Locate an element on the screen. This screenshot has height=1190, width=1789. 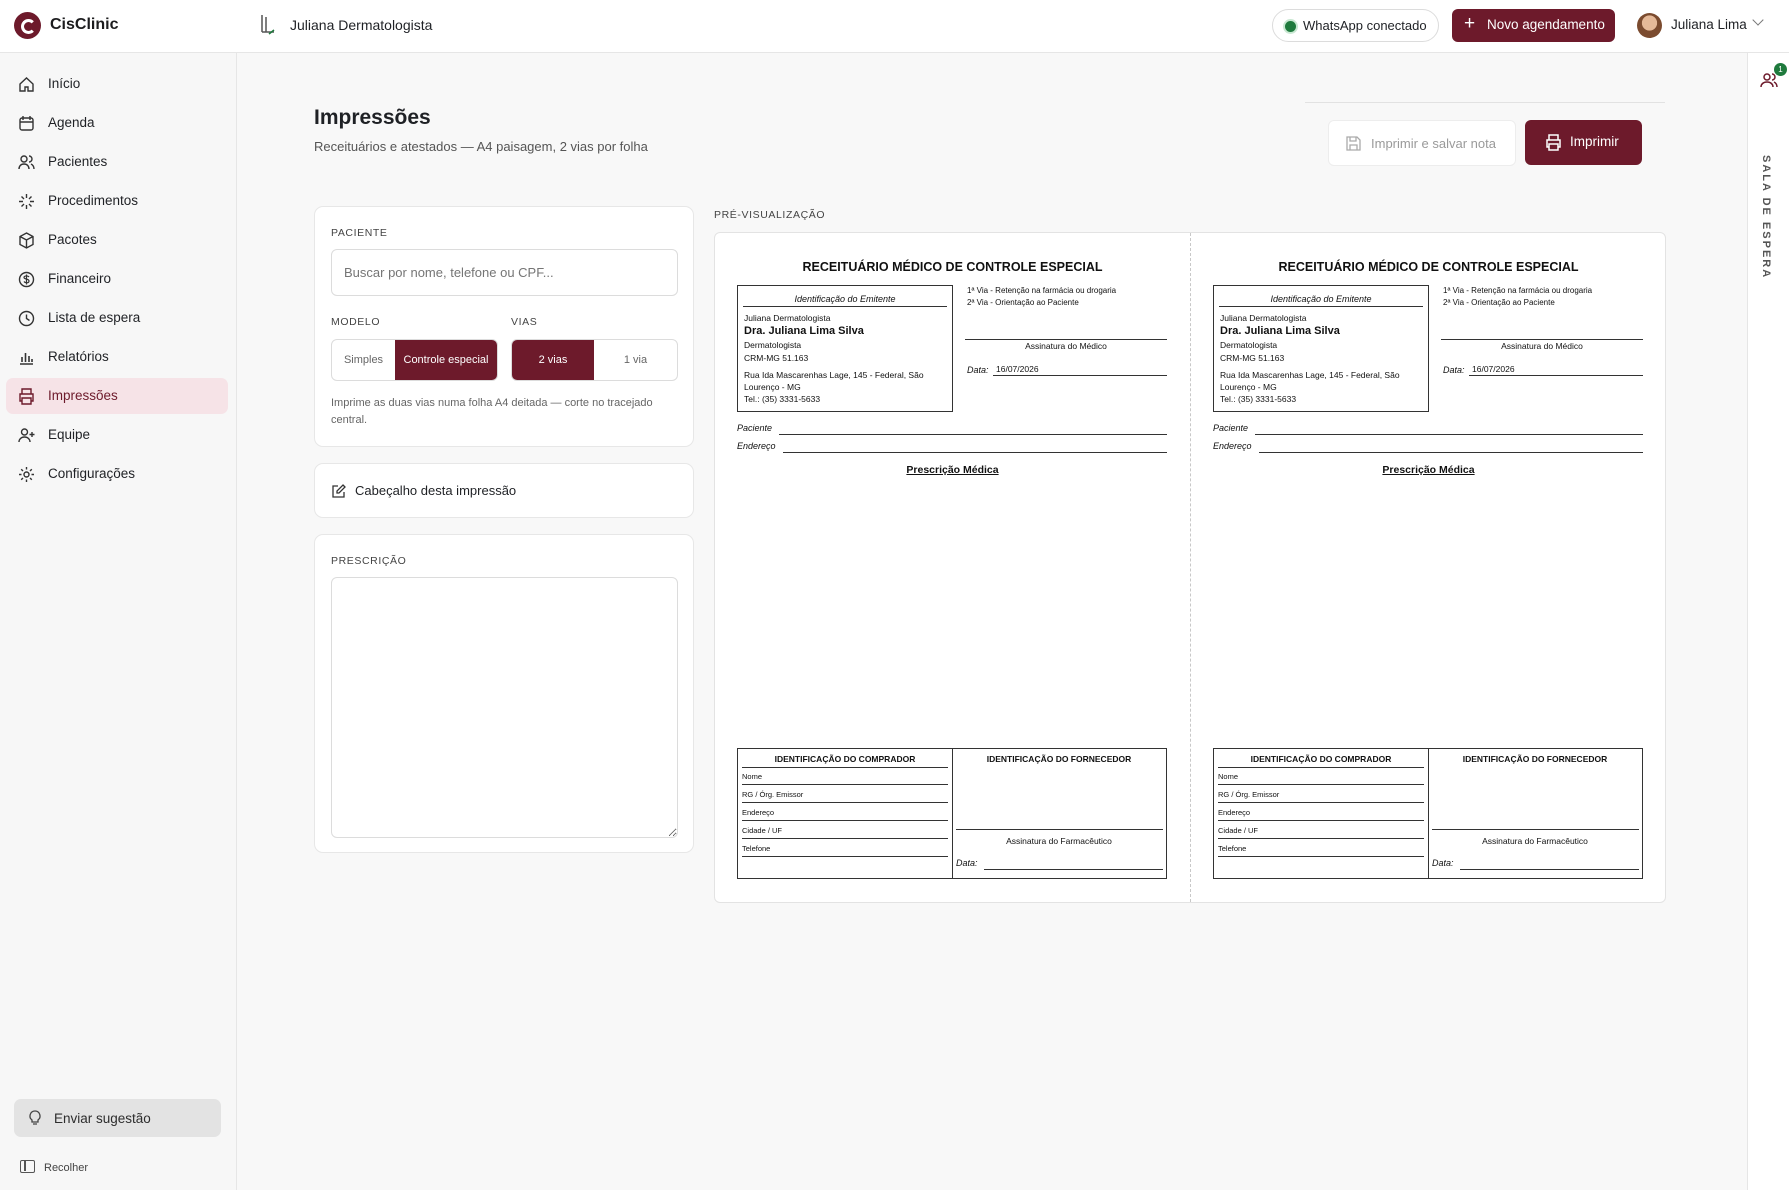
print-button: Imprimir is located at coordinates (1583, 142).